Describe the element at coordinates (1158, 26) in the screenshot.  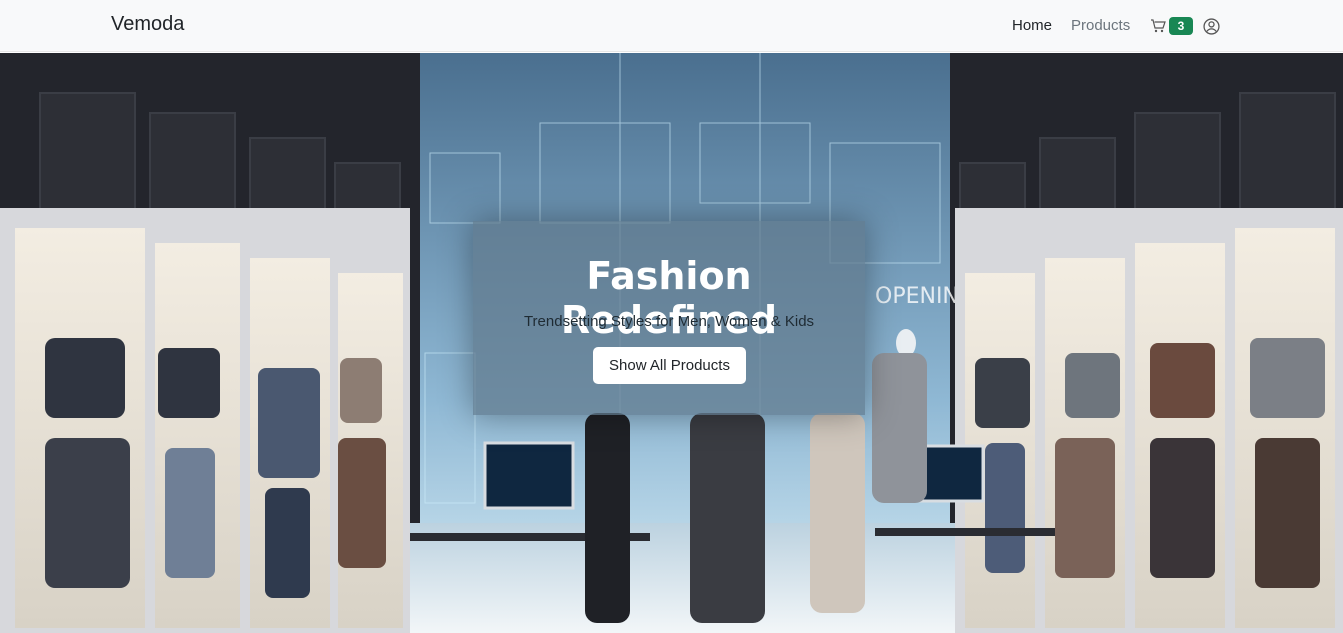
I see `cart-icon` at that location.